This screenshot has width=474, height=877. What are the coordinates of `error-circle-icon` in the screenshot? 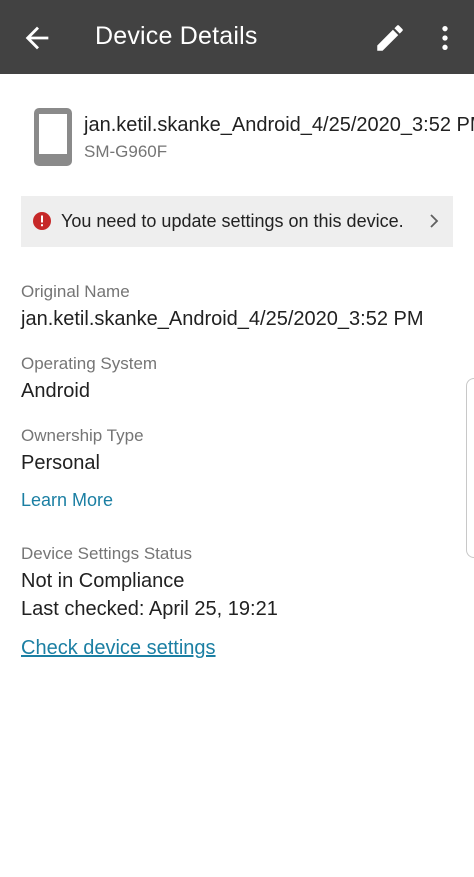 It's located at (42, 221).